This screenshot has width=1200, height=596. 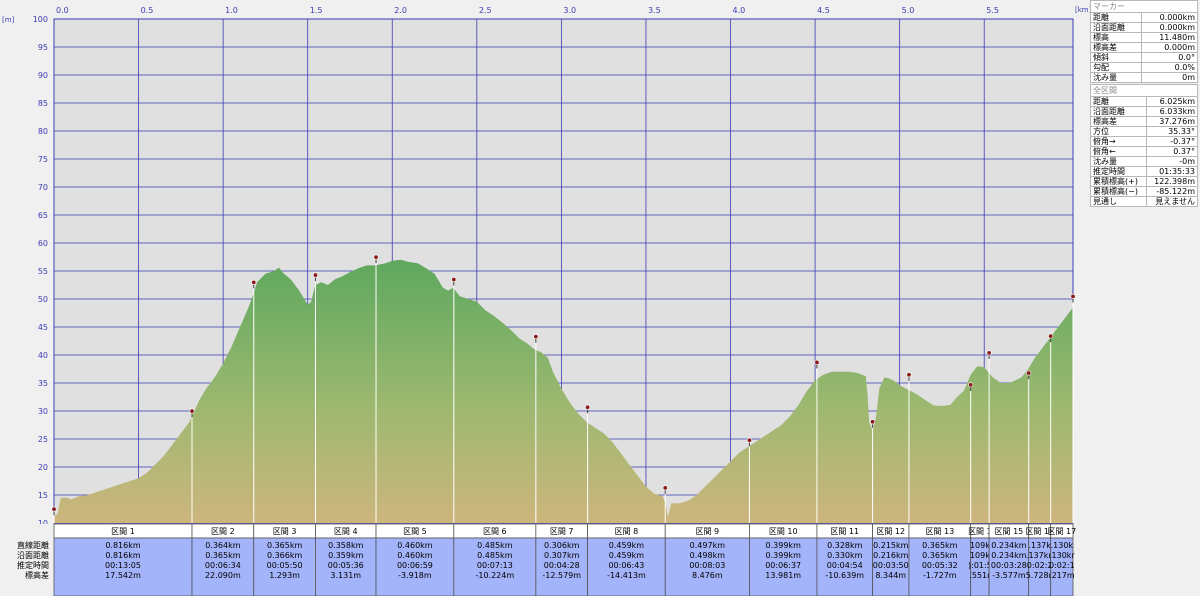 I want to click on segment-surface-value: 0.498km, so click(x=708, y=555).